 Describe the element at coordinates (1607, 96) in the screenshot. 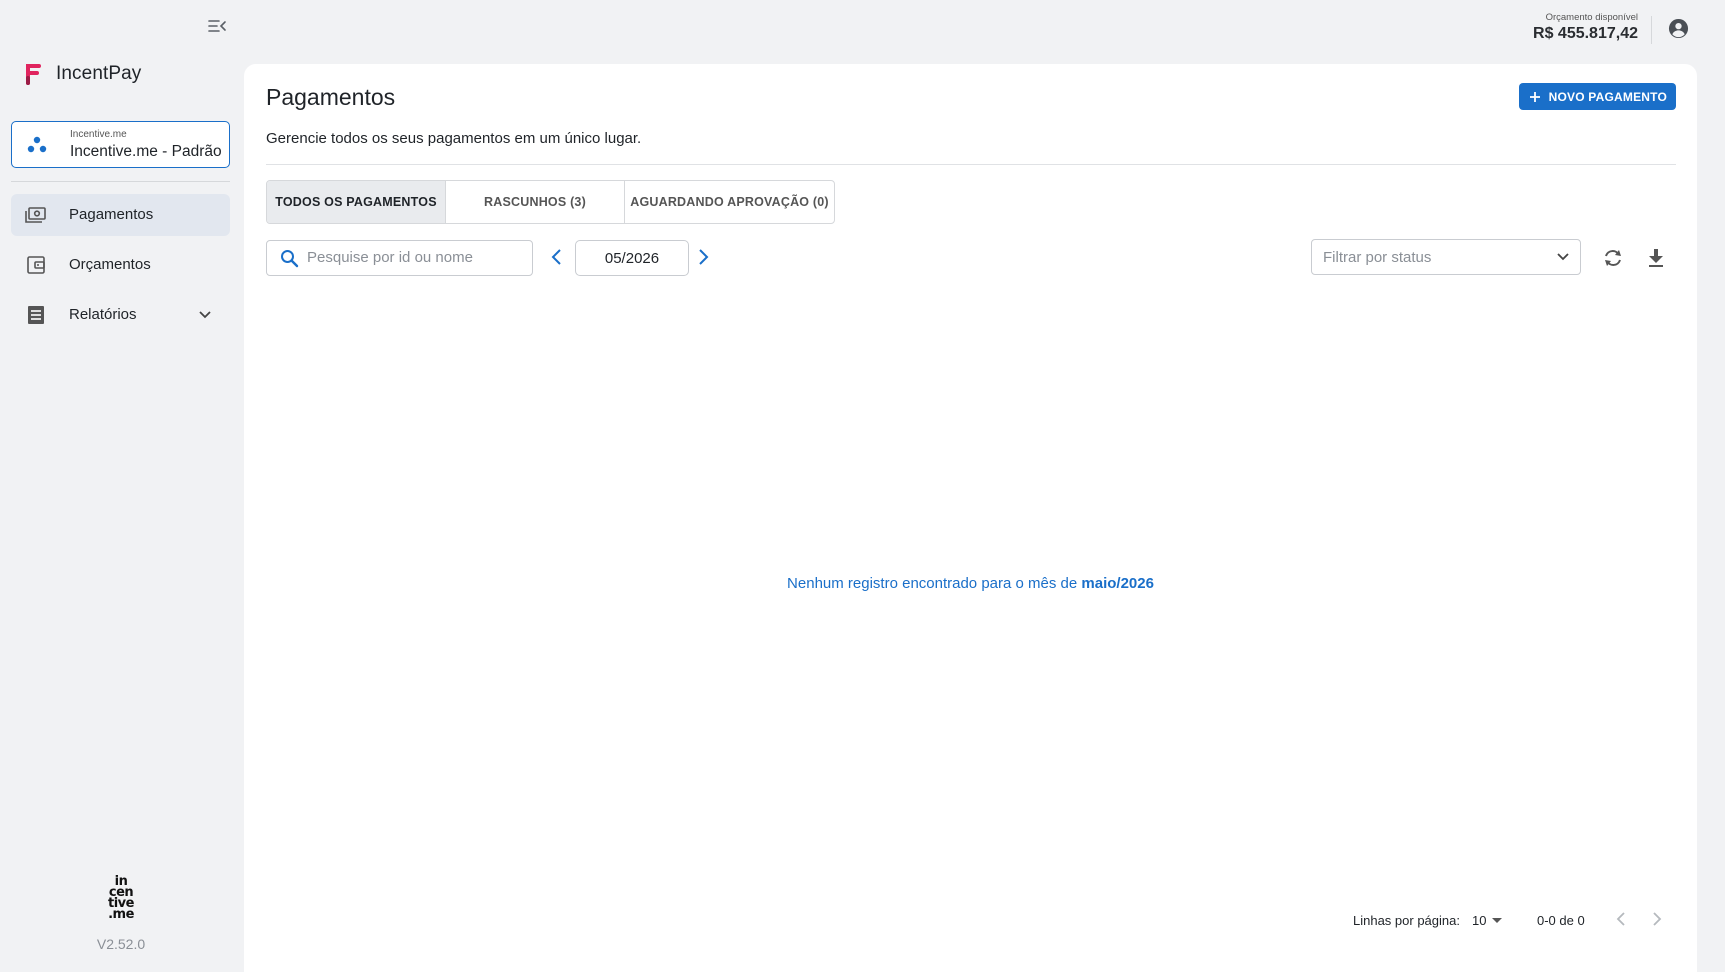

I see `new-payment-label: NOVO PAGAMENTO` at that location.